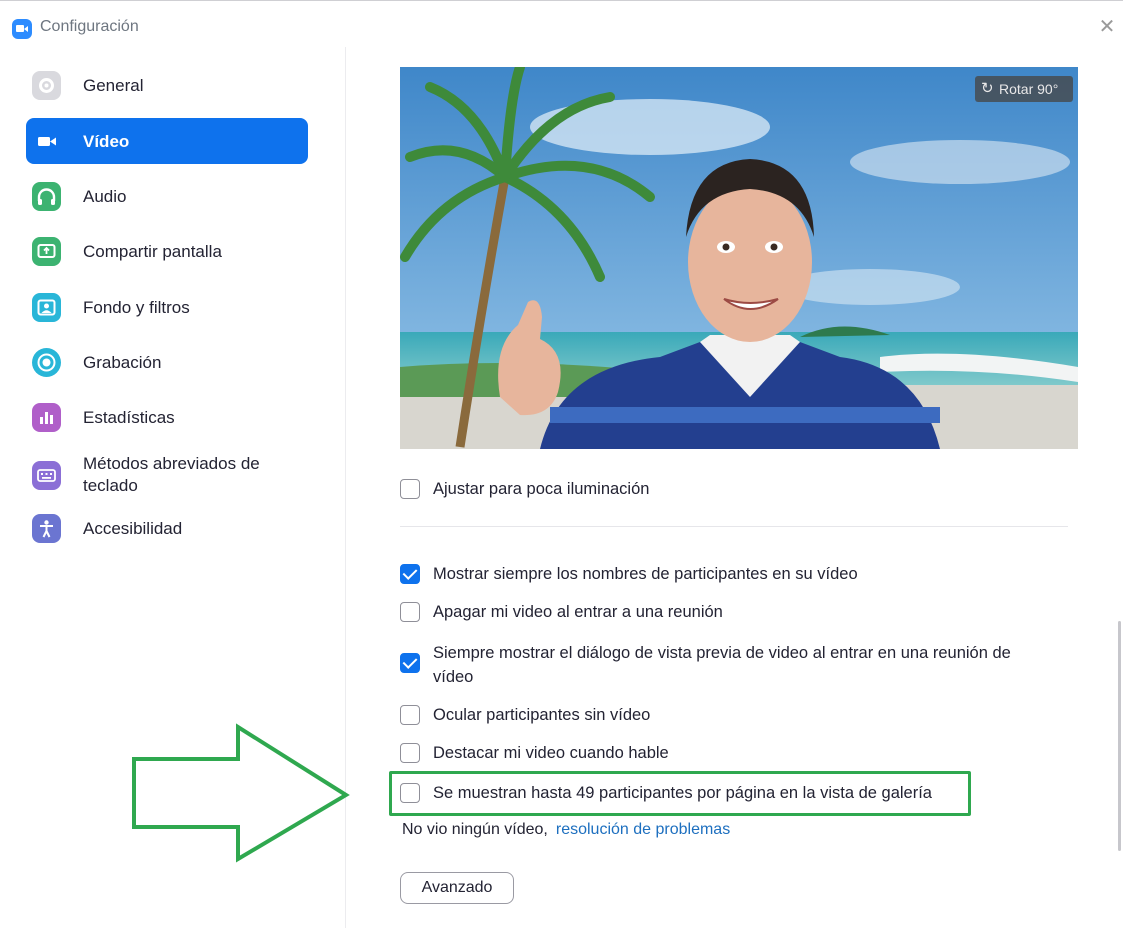 The width and height of the screenshot is (1123, 928). I want to click on sidebar-item-label: Vídeo, so click(106, 141).